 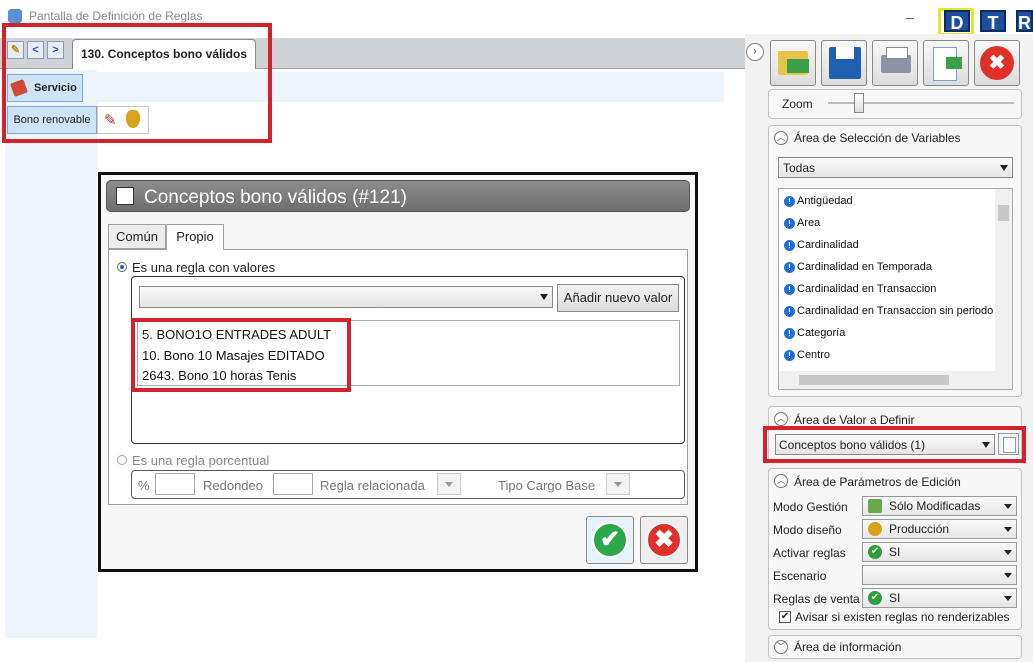 What do you see at coordinates (781, 419) in the screenshot?
I see `collapse-value-icon: ︿` at bounding box center [781, 419].